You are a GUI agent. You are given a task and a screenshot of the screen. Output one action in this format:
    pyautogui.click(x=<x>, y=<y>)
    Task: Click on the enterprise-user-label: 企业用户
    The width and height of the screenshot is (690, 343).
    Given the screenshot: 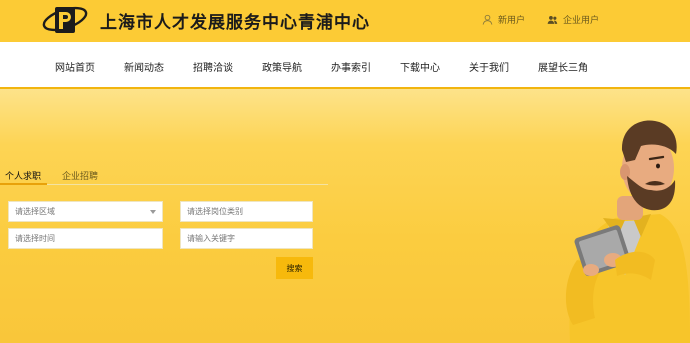 What is the action you would take?
    pyautogui.click(x=581, y=21)
    